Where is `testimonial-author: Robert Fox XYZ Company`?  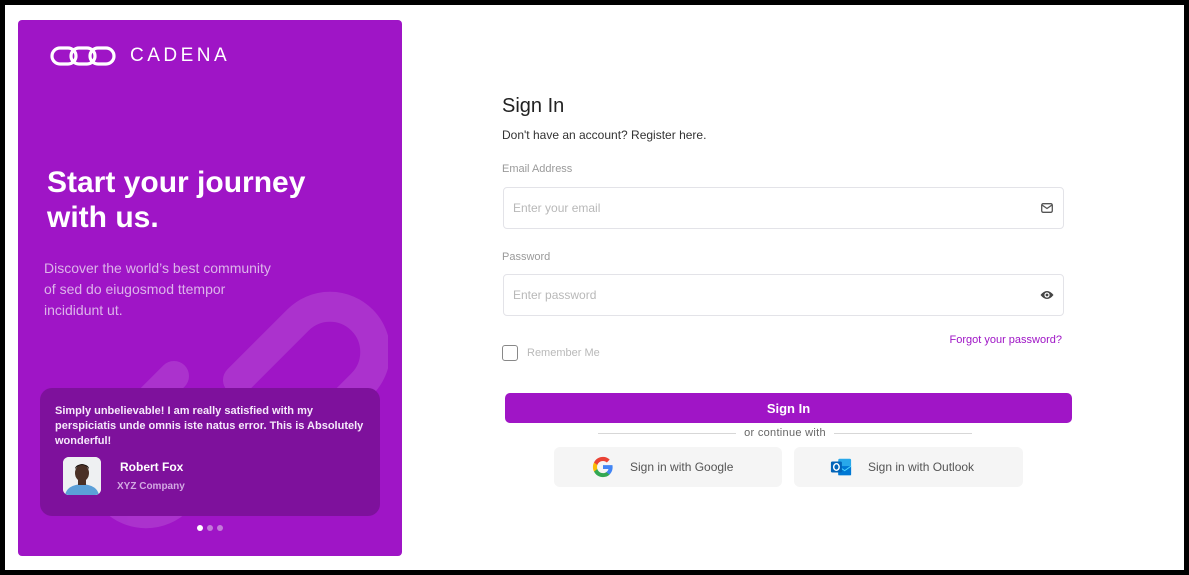
testimonial-author: Robert Fox XYZ Company is located at coordinates (214, 476).